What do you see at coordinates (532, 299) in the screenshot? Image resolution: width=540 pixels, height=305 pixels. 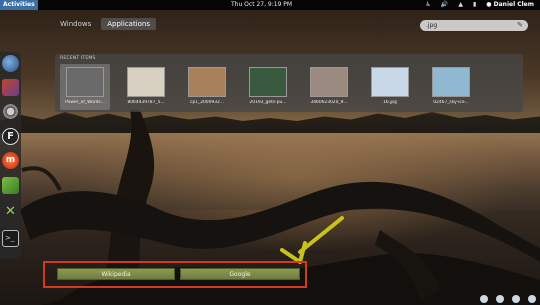 I see `dropbox-icon` at bounding box center [532, 299].